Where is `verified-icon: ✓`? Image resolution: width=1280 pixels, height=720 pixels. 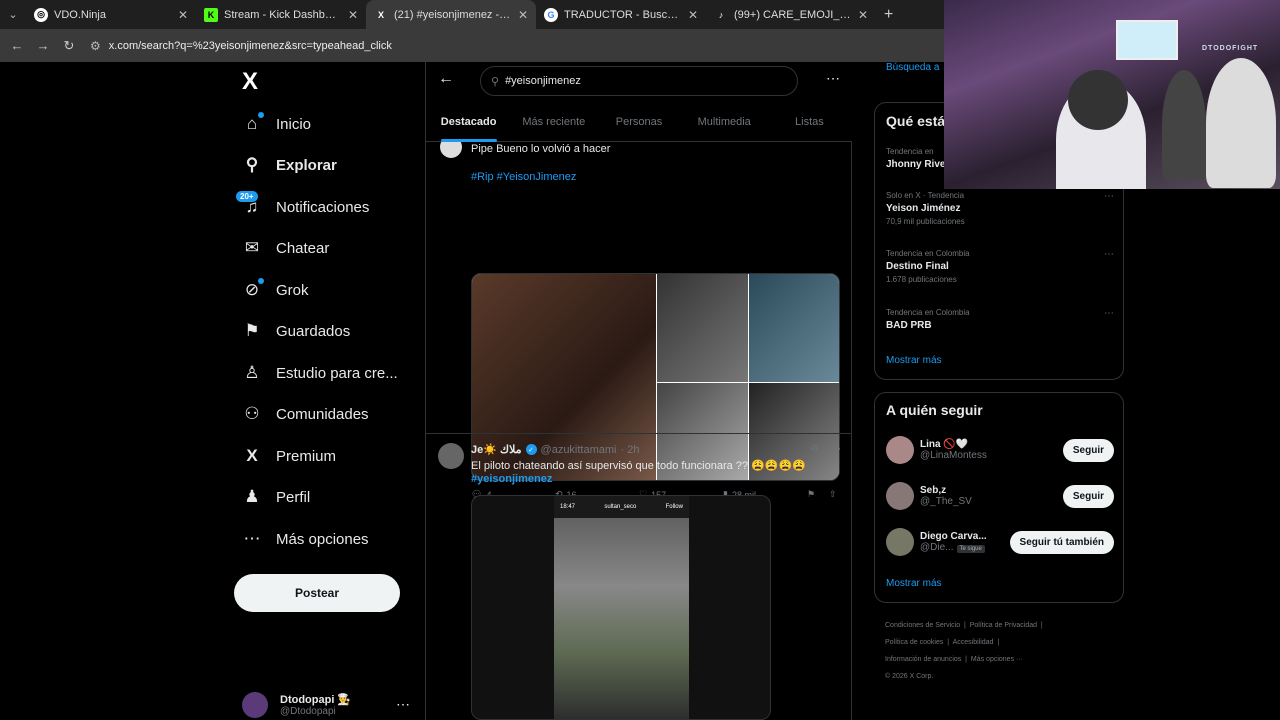
verified-icon: ✓ is located at coordinates (531, 449).